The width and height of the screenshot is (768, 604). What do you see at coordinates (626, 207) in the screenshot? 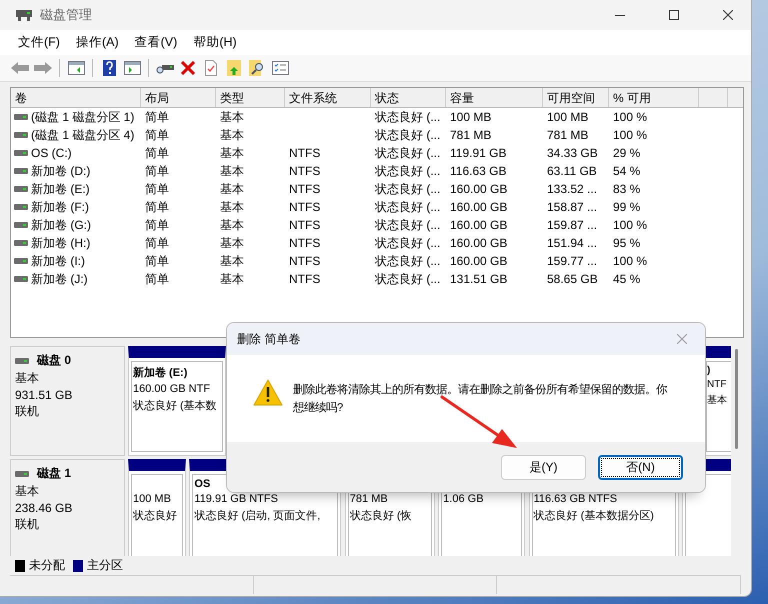
I see `table-cell: 99 %` at bounding box center [626, 207].